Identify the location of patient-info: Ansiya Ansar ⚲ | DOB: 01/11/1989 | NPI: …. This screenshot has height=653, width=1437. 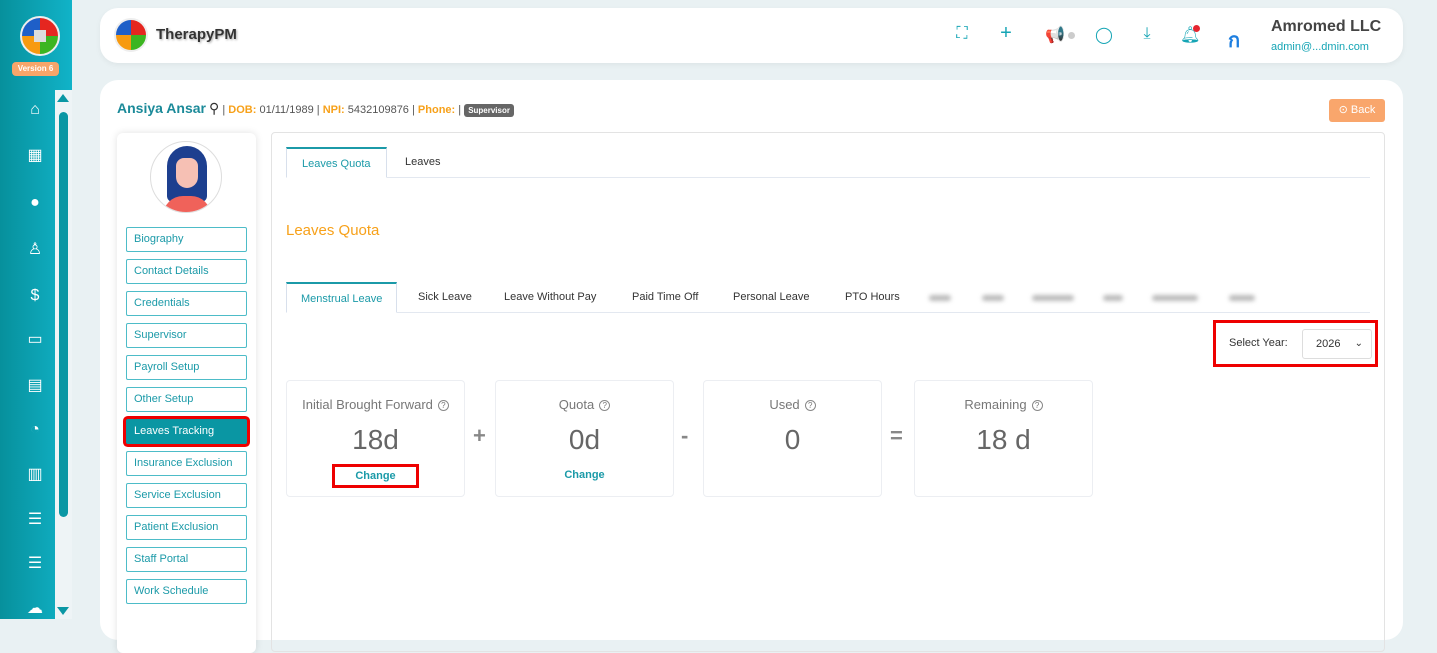
(315, 108).